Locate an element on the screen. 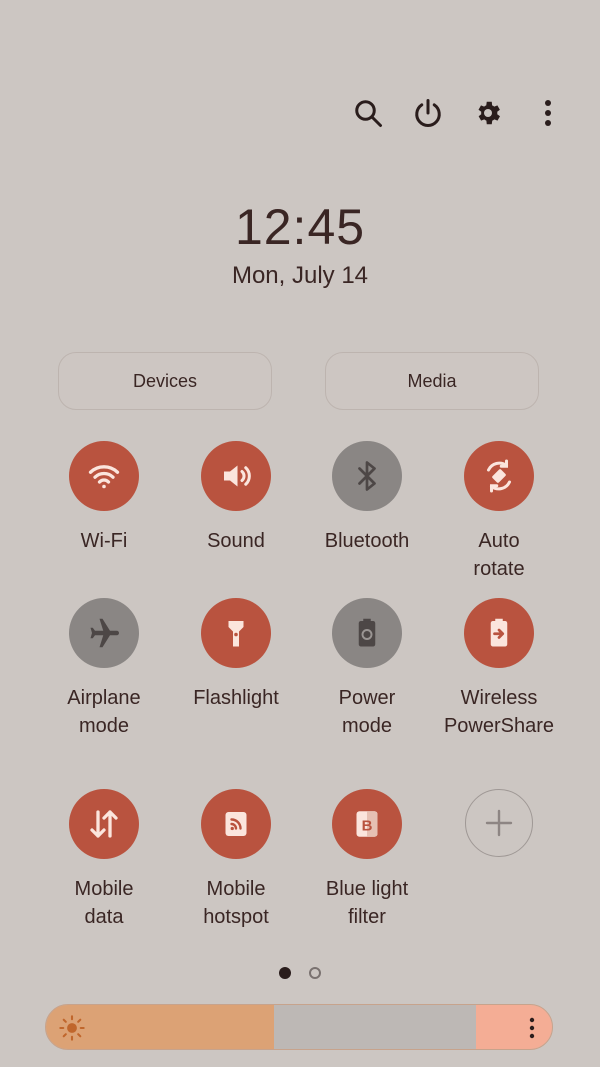 The image size is (600, 1067). tile-wireless-powershare: Wireless PowerShare is located at coordinates (499, 669).